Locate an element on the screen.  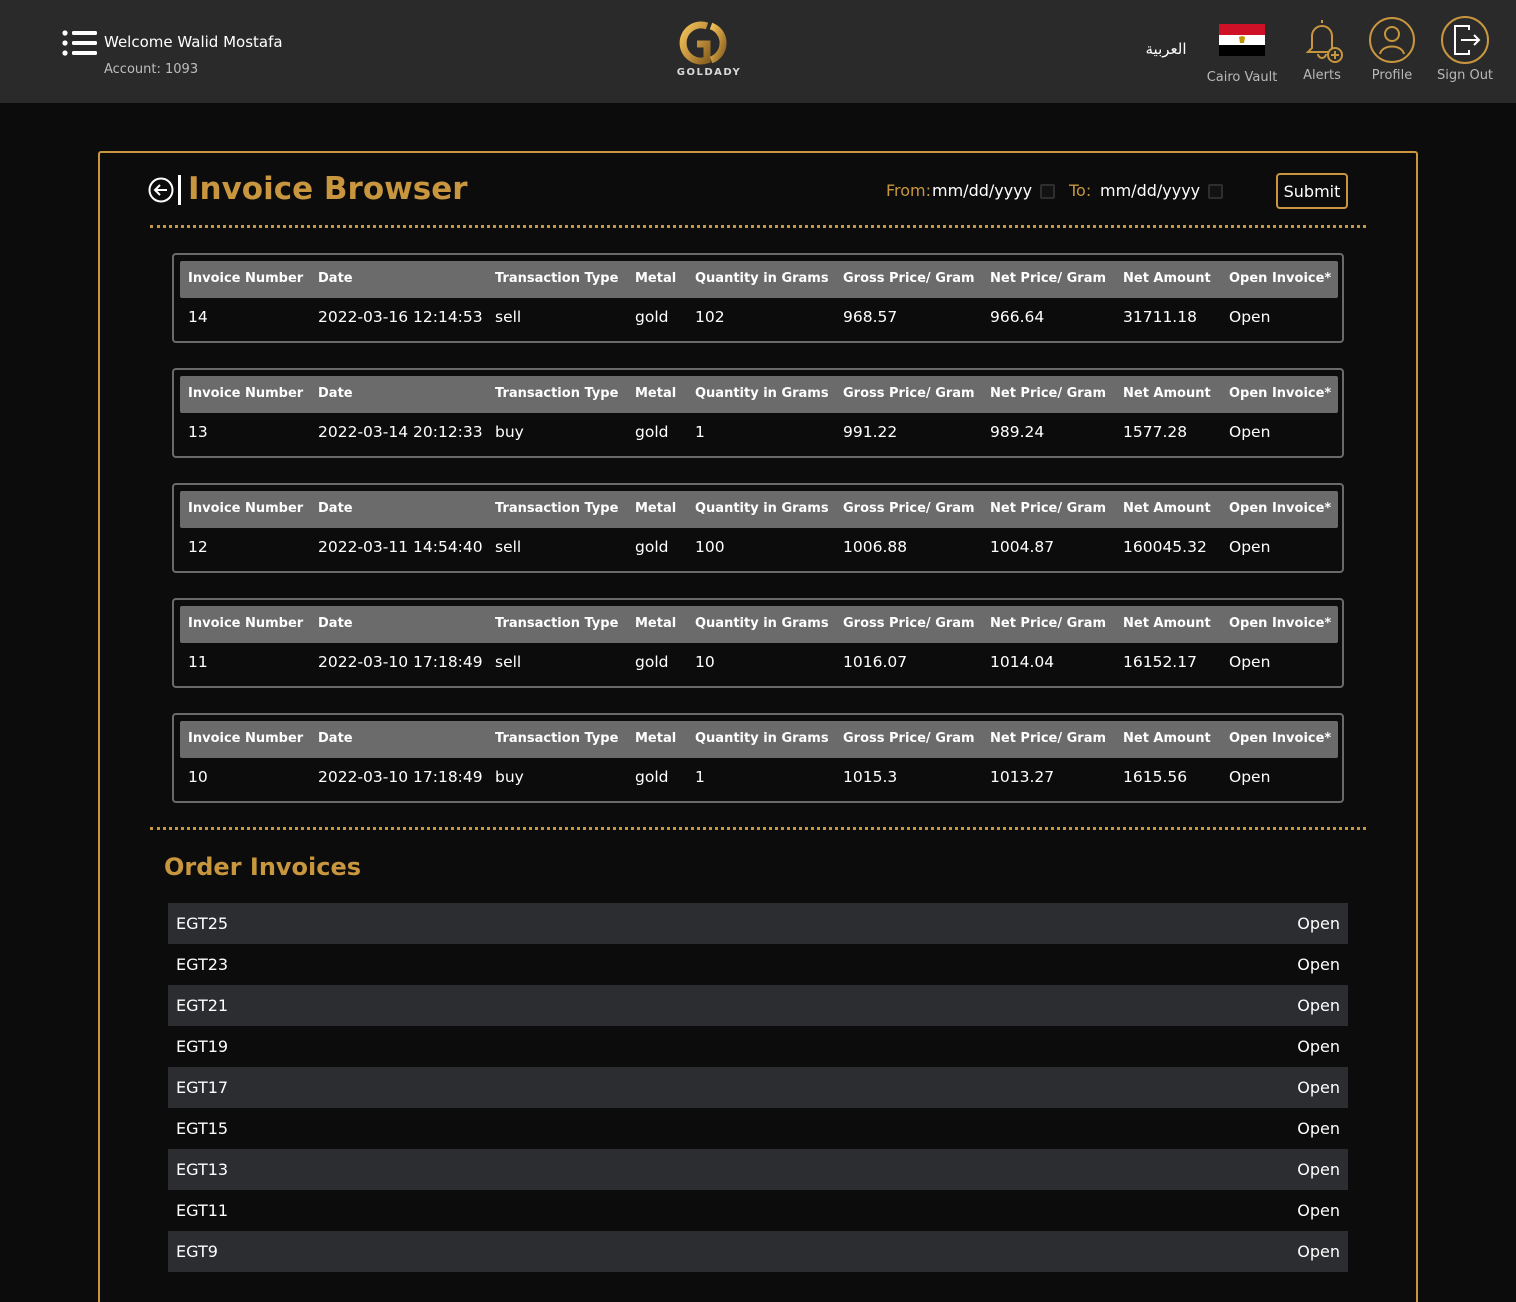
to-label: To: is located at coordinates (1080, 190).